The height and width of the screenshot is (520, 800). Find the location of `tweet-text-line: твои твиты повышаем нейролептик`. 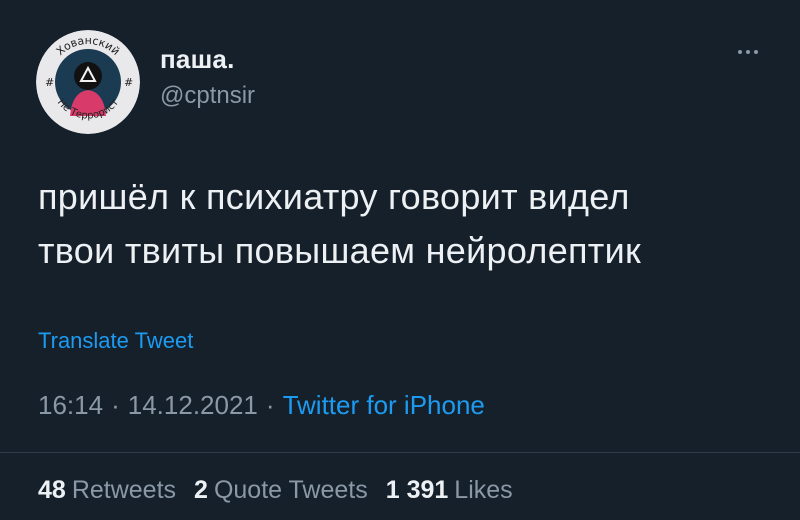

tweet-text-line: твои твиты повышаем нейролептик is located at coordinates (340, 250).